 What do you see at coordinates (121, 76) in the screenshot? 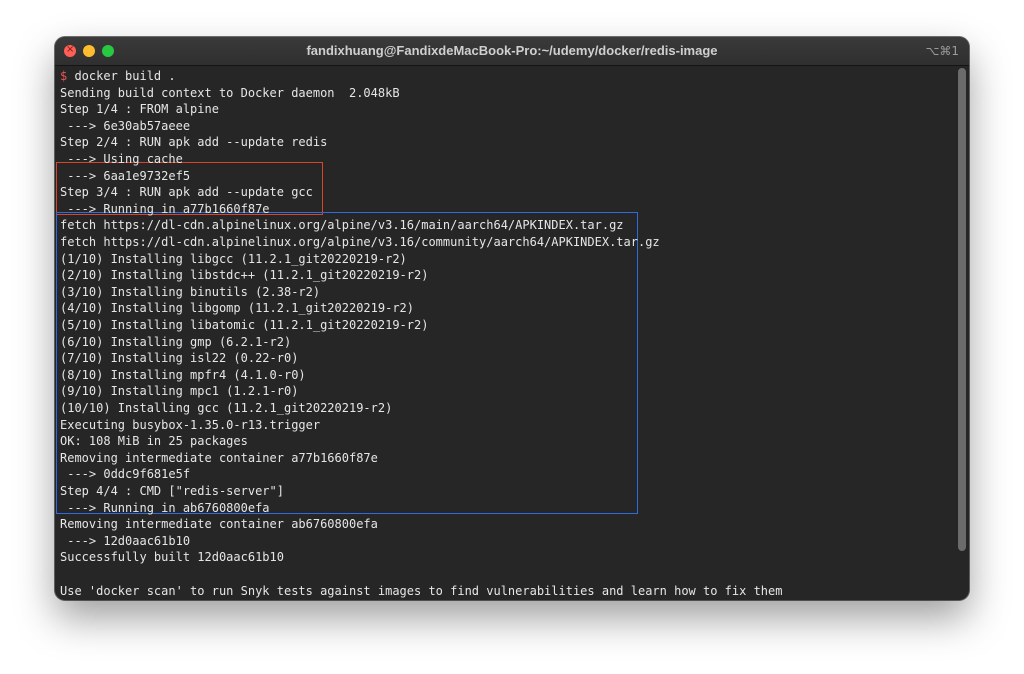
I see `command-text: docker build .` at bounding box center [121, 76].